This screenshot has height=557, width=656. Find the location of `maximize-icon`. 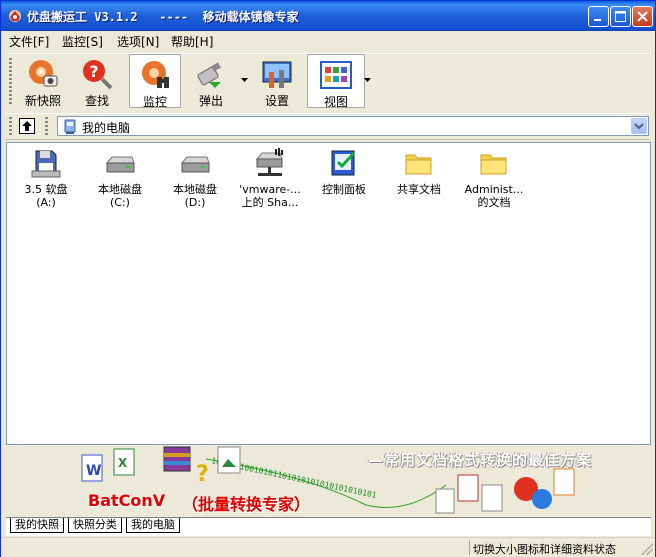

maximize-icon is located at coordinates (620, 16).